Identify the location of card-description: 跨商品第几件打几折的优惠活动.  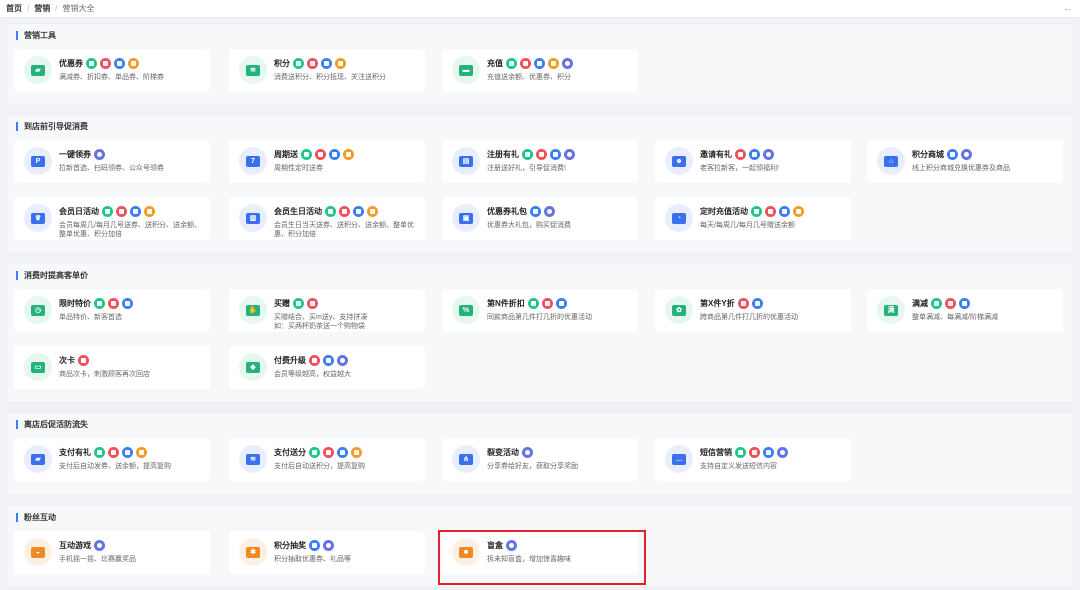
(749, 317).